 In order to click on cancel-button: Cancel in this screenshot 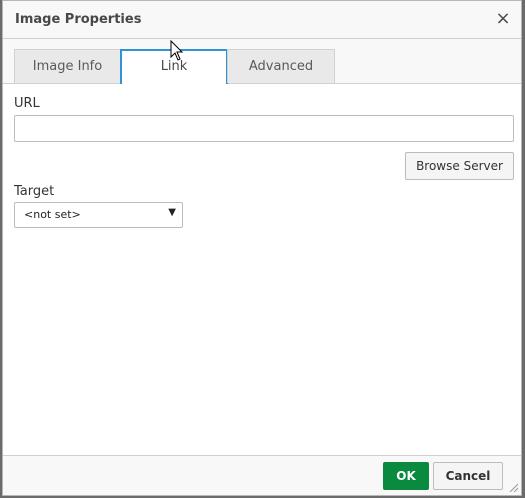, I will do `click(468, 476)`.